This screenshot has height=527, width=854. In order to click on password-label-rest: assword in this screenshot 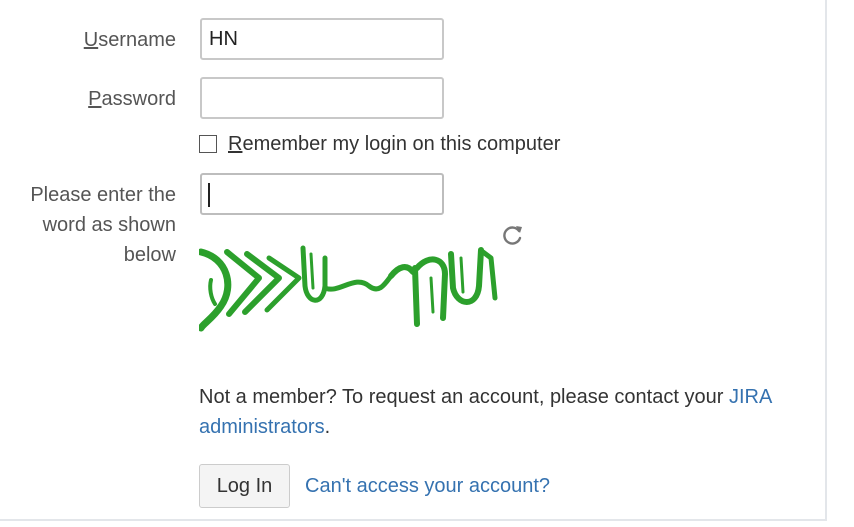, I will do `click(138, 99)`.